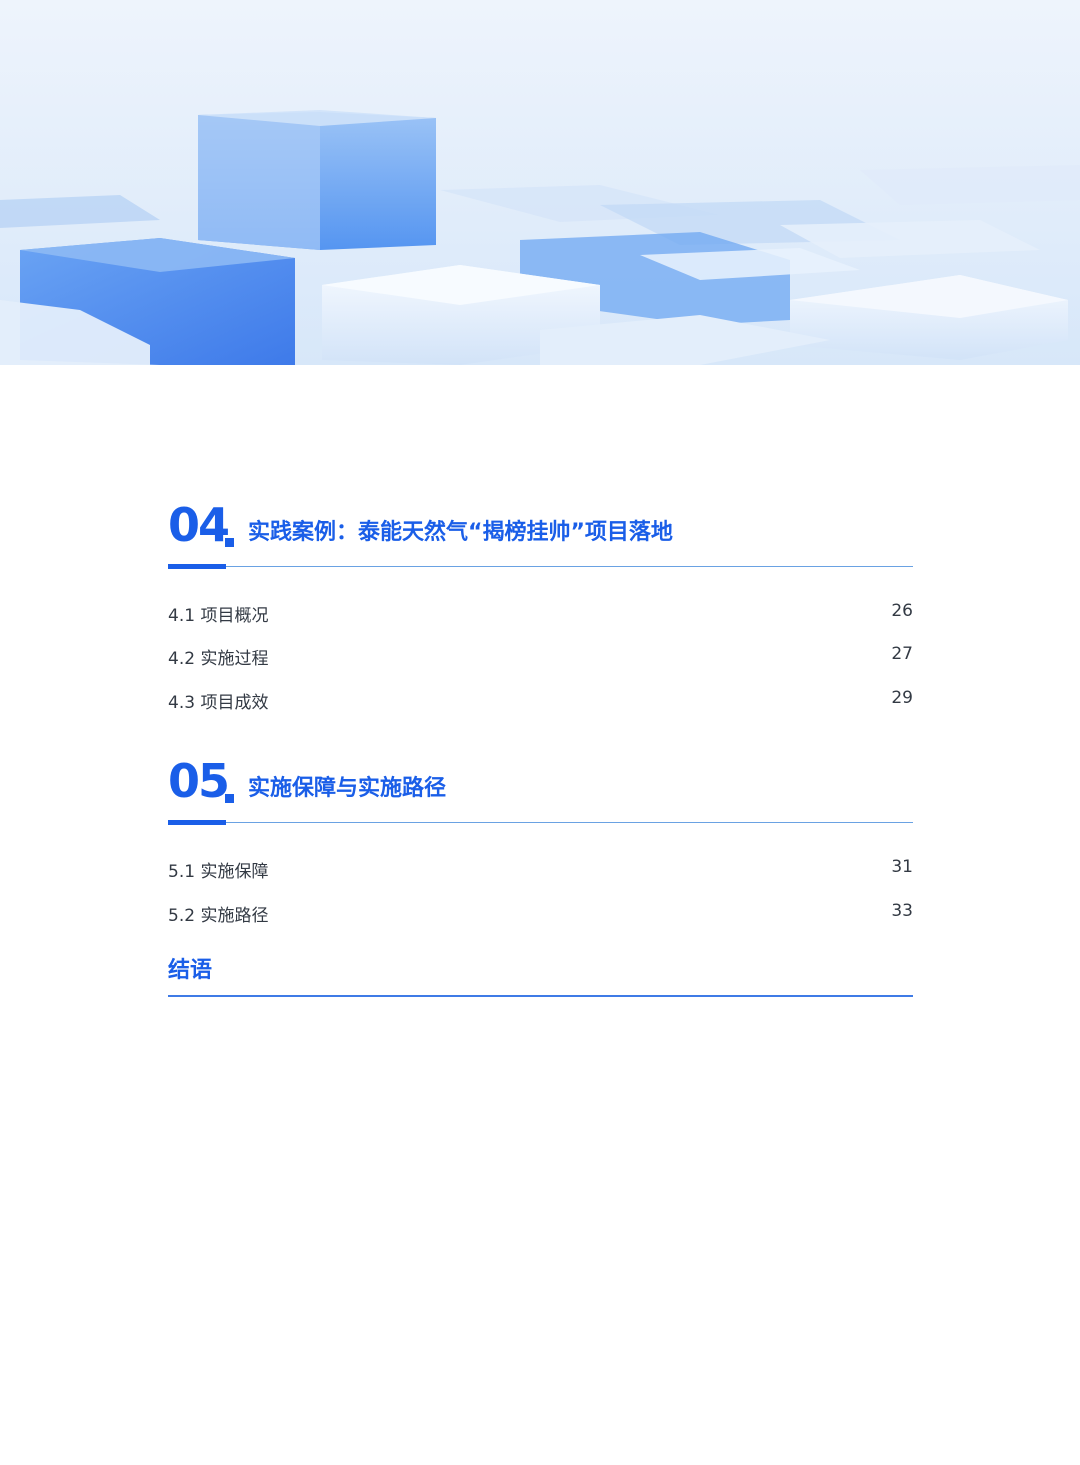  Describe the element at coordinates (199, 781) in the screenshot. I see `section-number: 05` at that location.